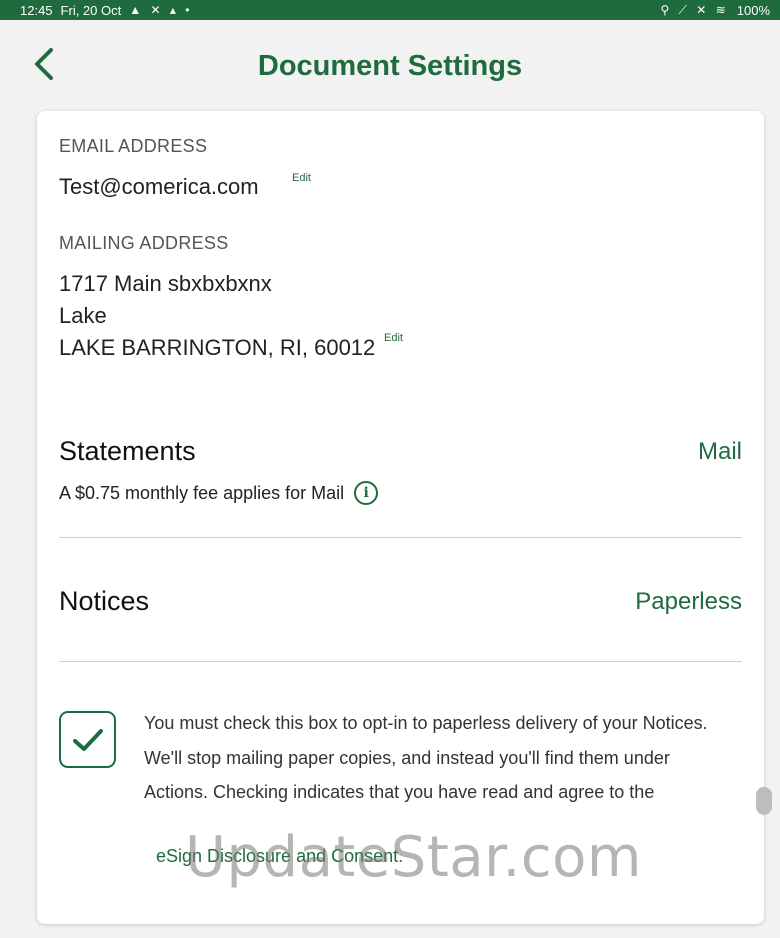 The height and width of the screenshot is (938, 780). What do you see at coordinates (83, 315) in the screenshot?
I see `mailing-line2: Lake` at bounding box center [83, 315].